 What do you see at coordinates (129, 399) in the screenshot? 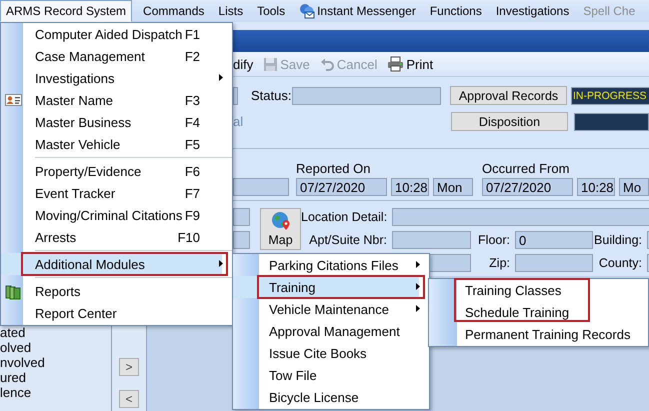
I see `move-button: <` at bounding box center [129, 399].